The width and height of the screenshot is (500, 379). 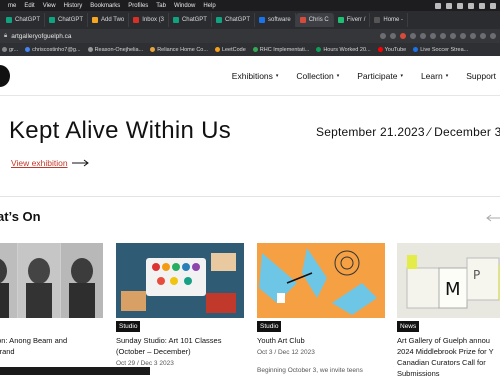 What do you see at coordinates (493, 218) in the screenshot?
I see `arrow-left-icon` at bounding box center [493, 218].